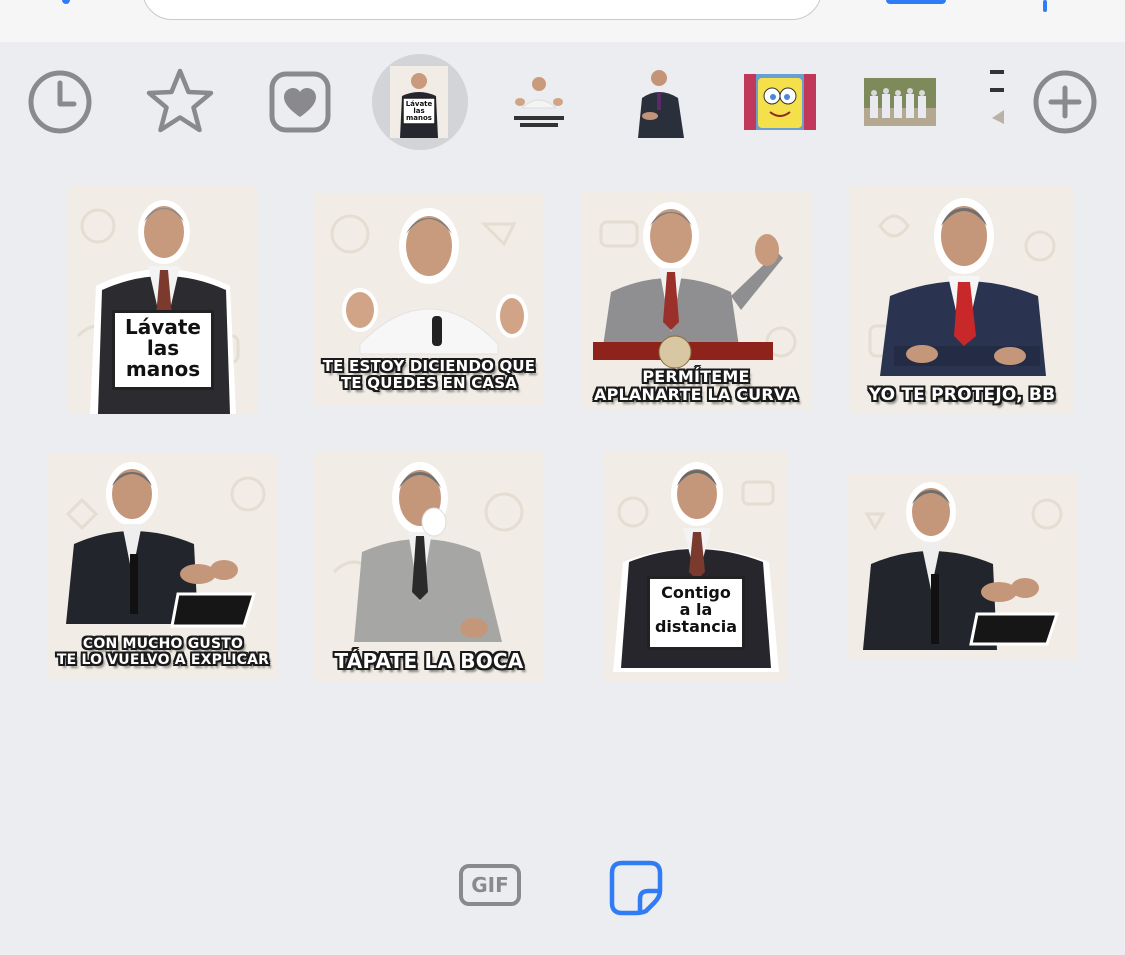  I want to click on clock-icon, so click(60, 102).